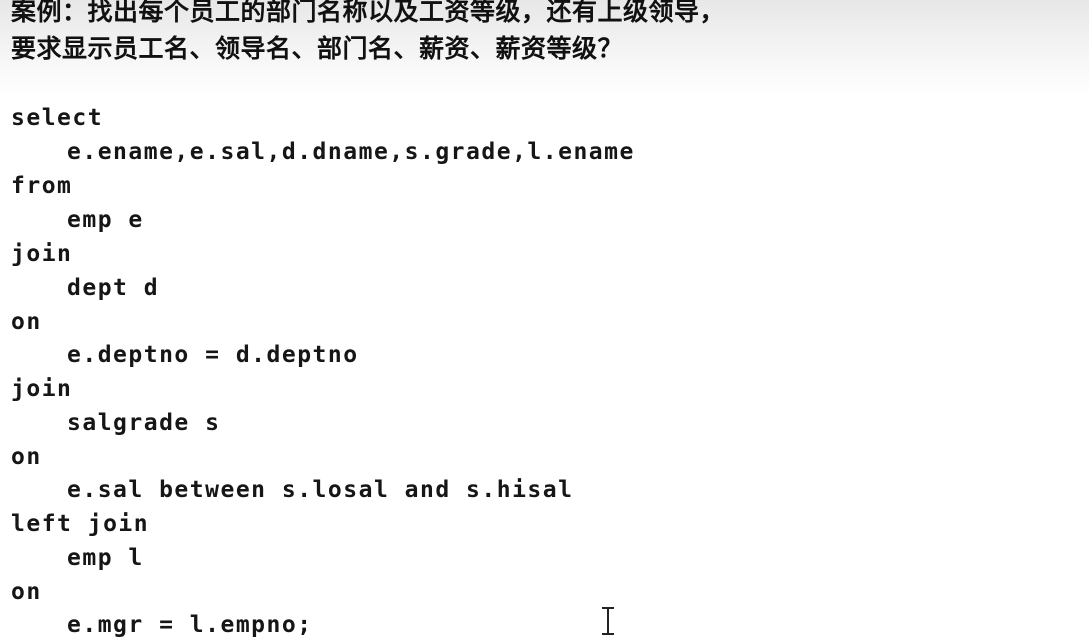 The height and width of the screenshot is (639, 1089). What do you see at coordinates (608, 621) in the screenshot?
I see `text-ibeam-cursor-icon` at bounding box center [608, 621].